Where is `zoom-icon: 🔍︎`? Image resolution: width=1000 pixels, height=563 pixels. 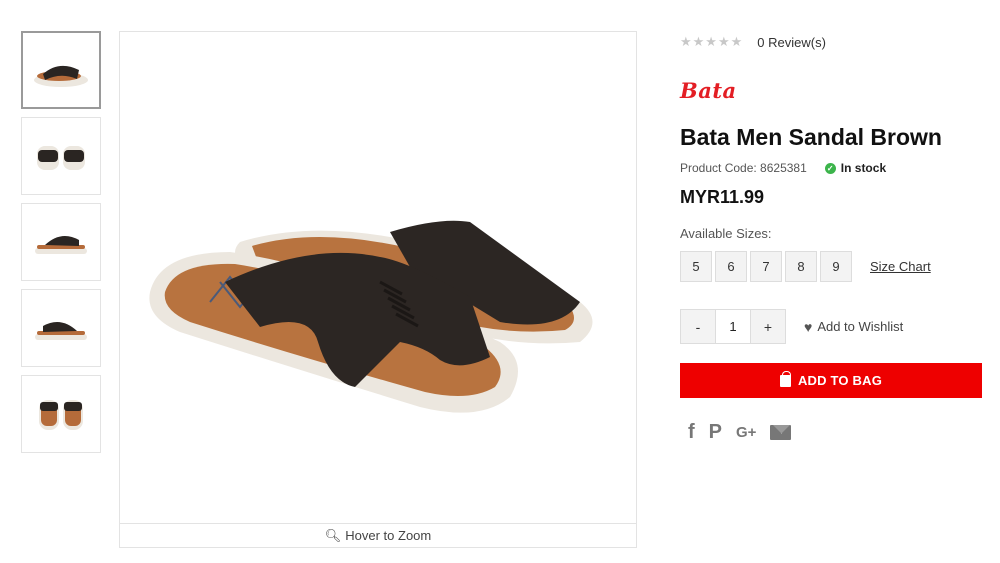
zoom-icon: 🔍︎ is located at coordinates (333, 535).